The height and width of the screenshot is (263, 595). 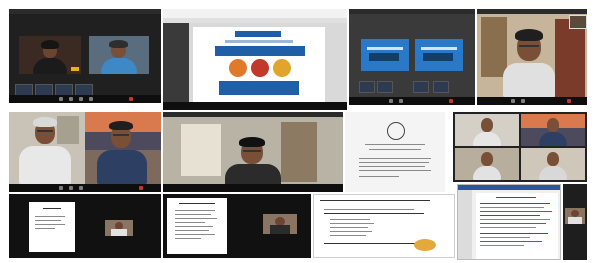 I want to click on participant-man-in-office, so click(x=532, y=57).